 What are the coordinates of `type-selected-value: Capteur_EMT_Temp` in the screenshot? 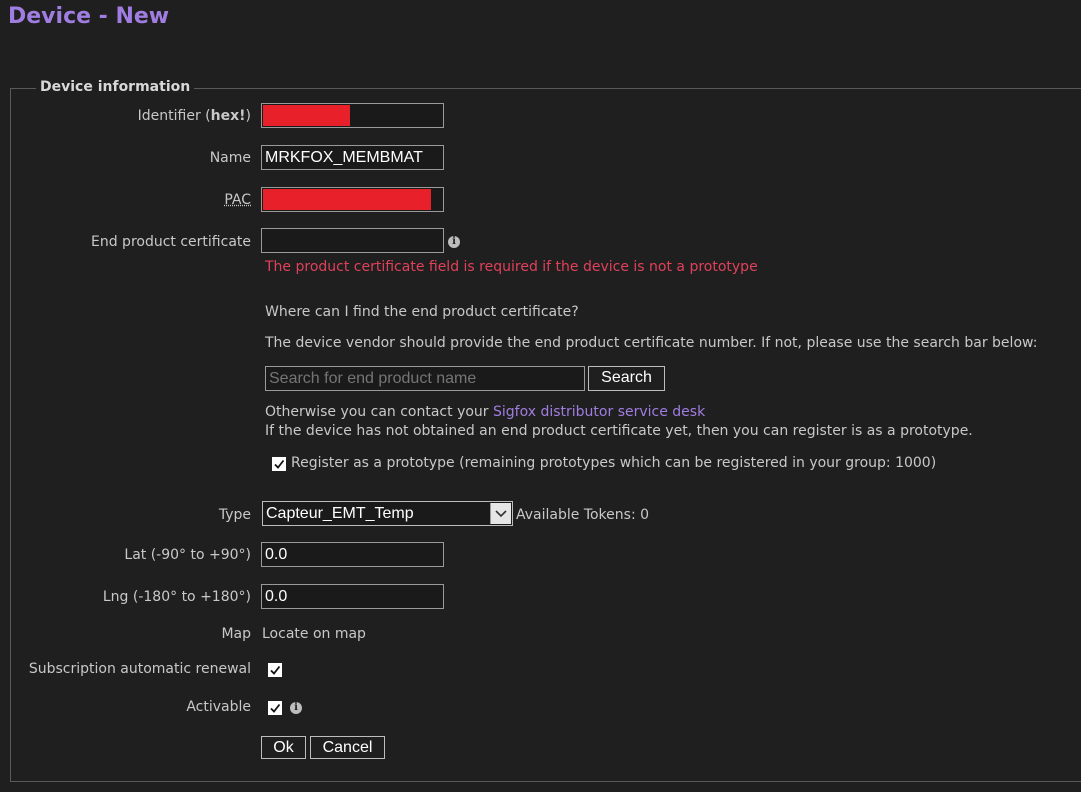 It's located at (340, 513).